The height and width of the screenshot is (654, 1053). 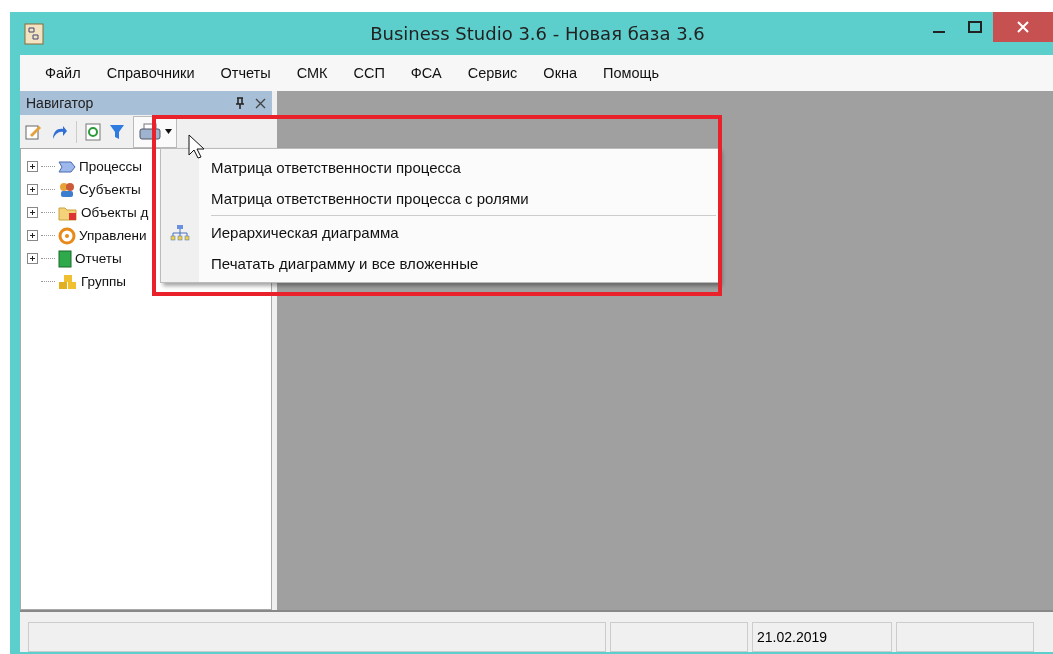 What do you see at coordinates (110, 166) in the screenshot?
I see `tree-item: Процессы` at bounding box center [110, 166].